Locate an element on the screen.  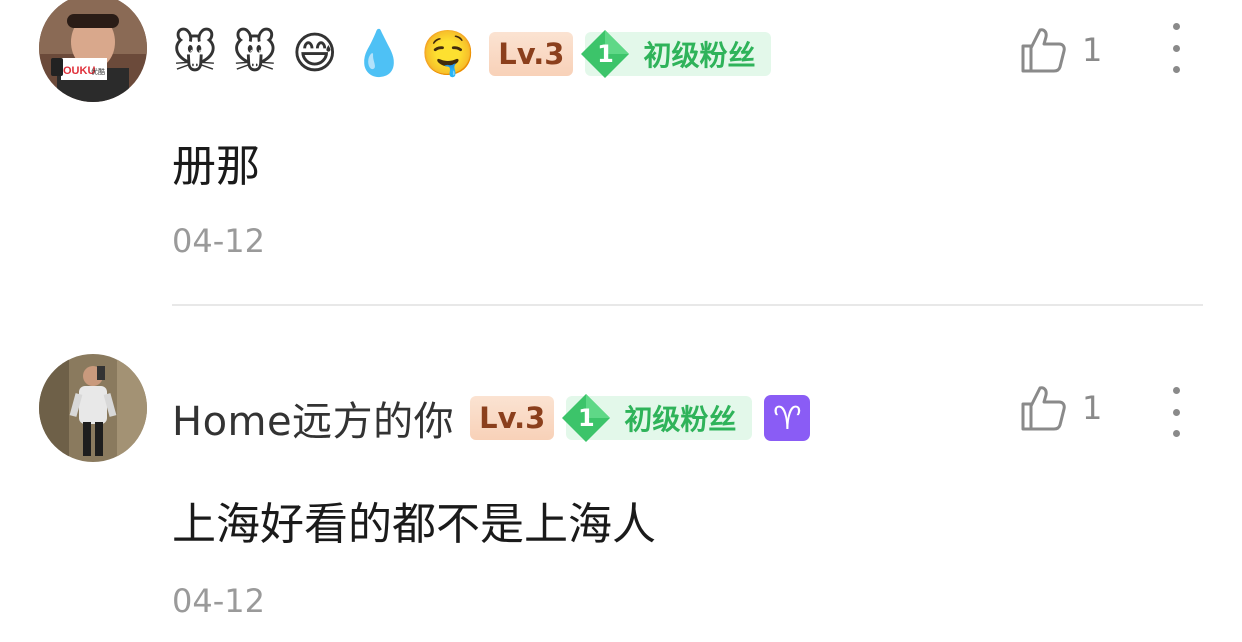
comment-text: 册那 is located at coordinates (216, 166).